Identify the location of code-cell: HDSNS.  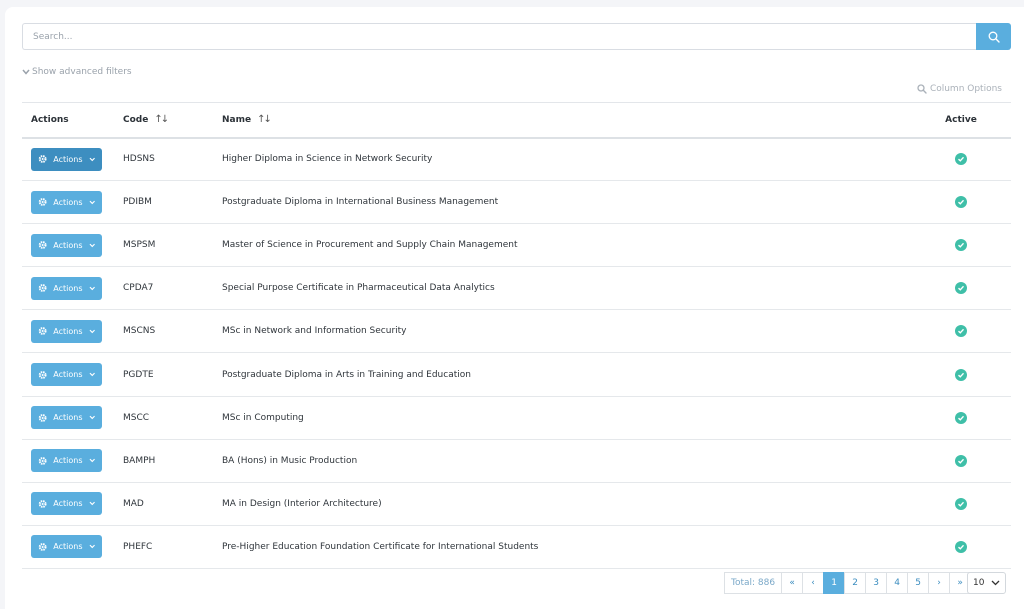
(139, 159).